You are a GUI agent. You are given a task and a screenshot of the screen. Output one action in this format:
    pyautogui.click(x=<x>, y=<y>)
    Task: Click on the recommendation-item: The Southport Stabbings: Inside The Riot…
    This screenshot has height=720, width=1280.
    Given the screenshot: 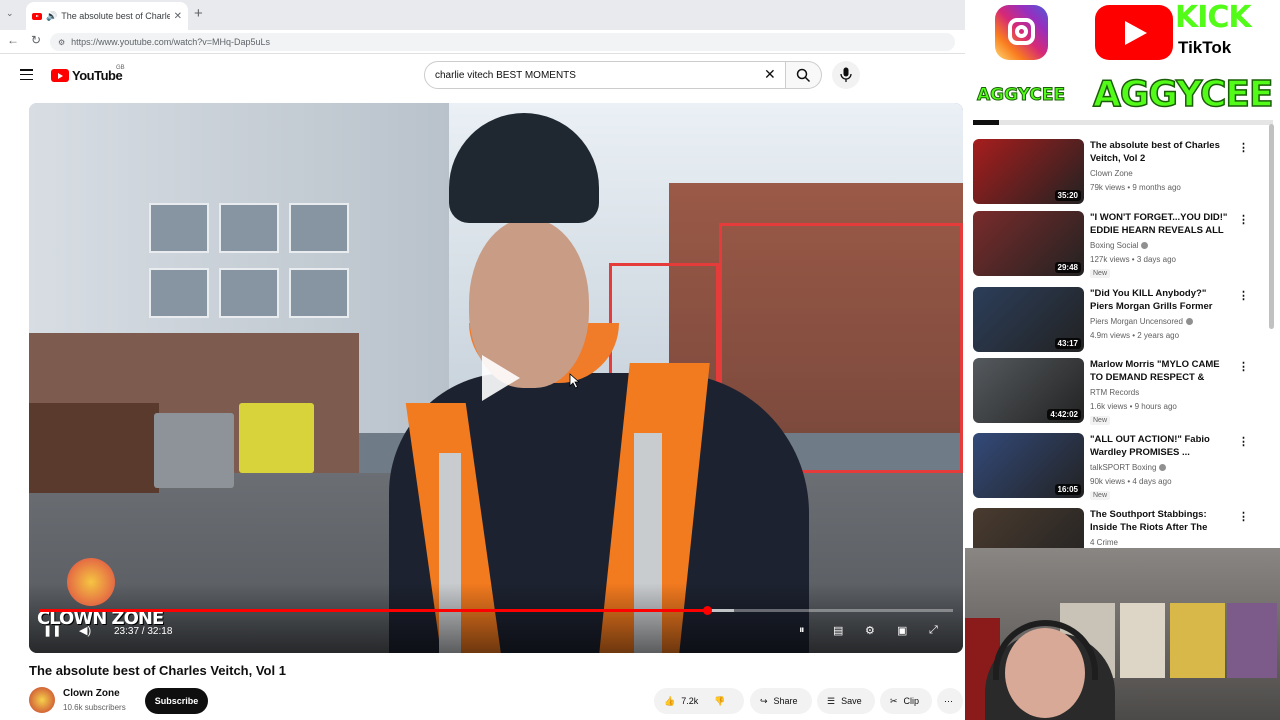 What is the action you would take?
    pyautogui.click(x=1123, y=528)
    